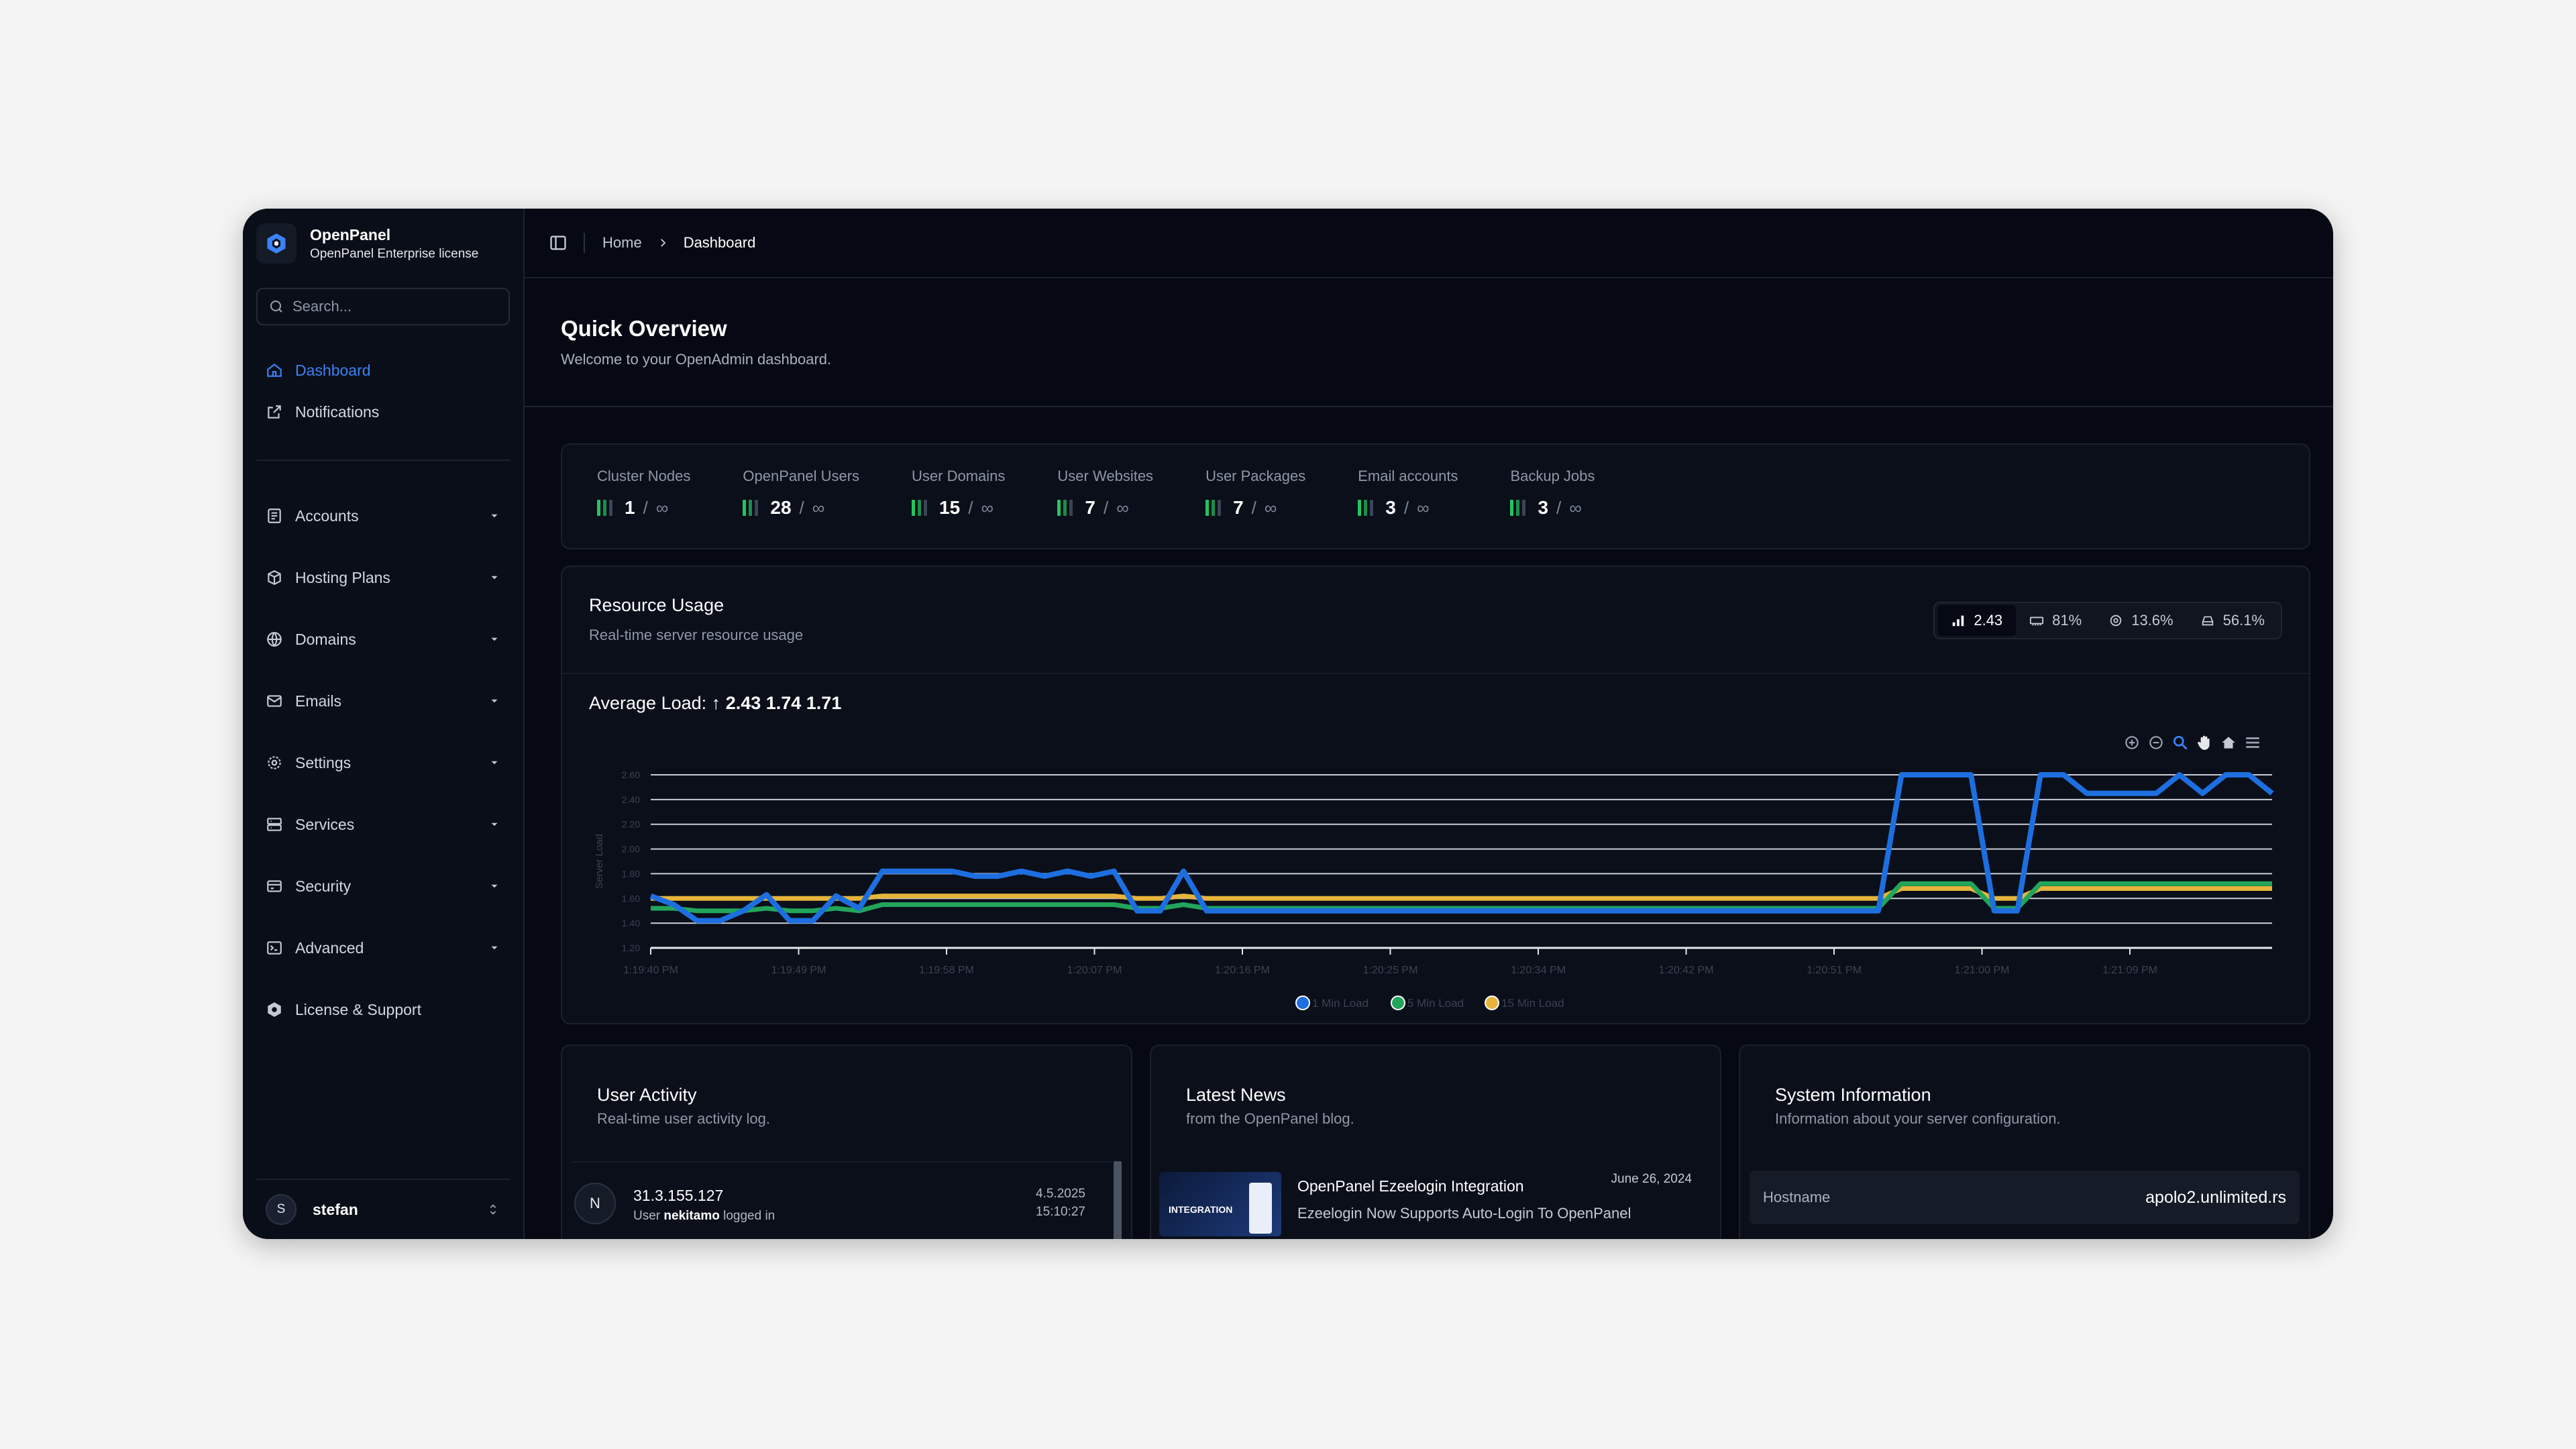  I want to click on stat-value: 1, so click(630, 507).